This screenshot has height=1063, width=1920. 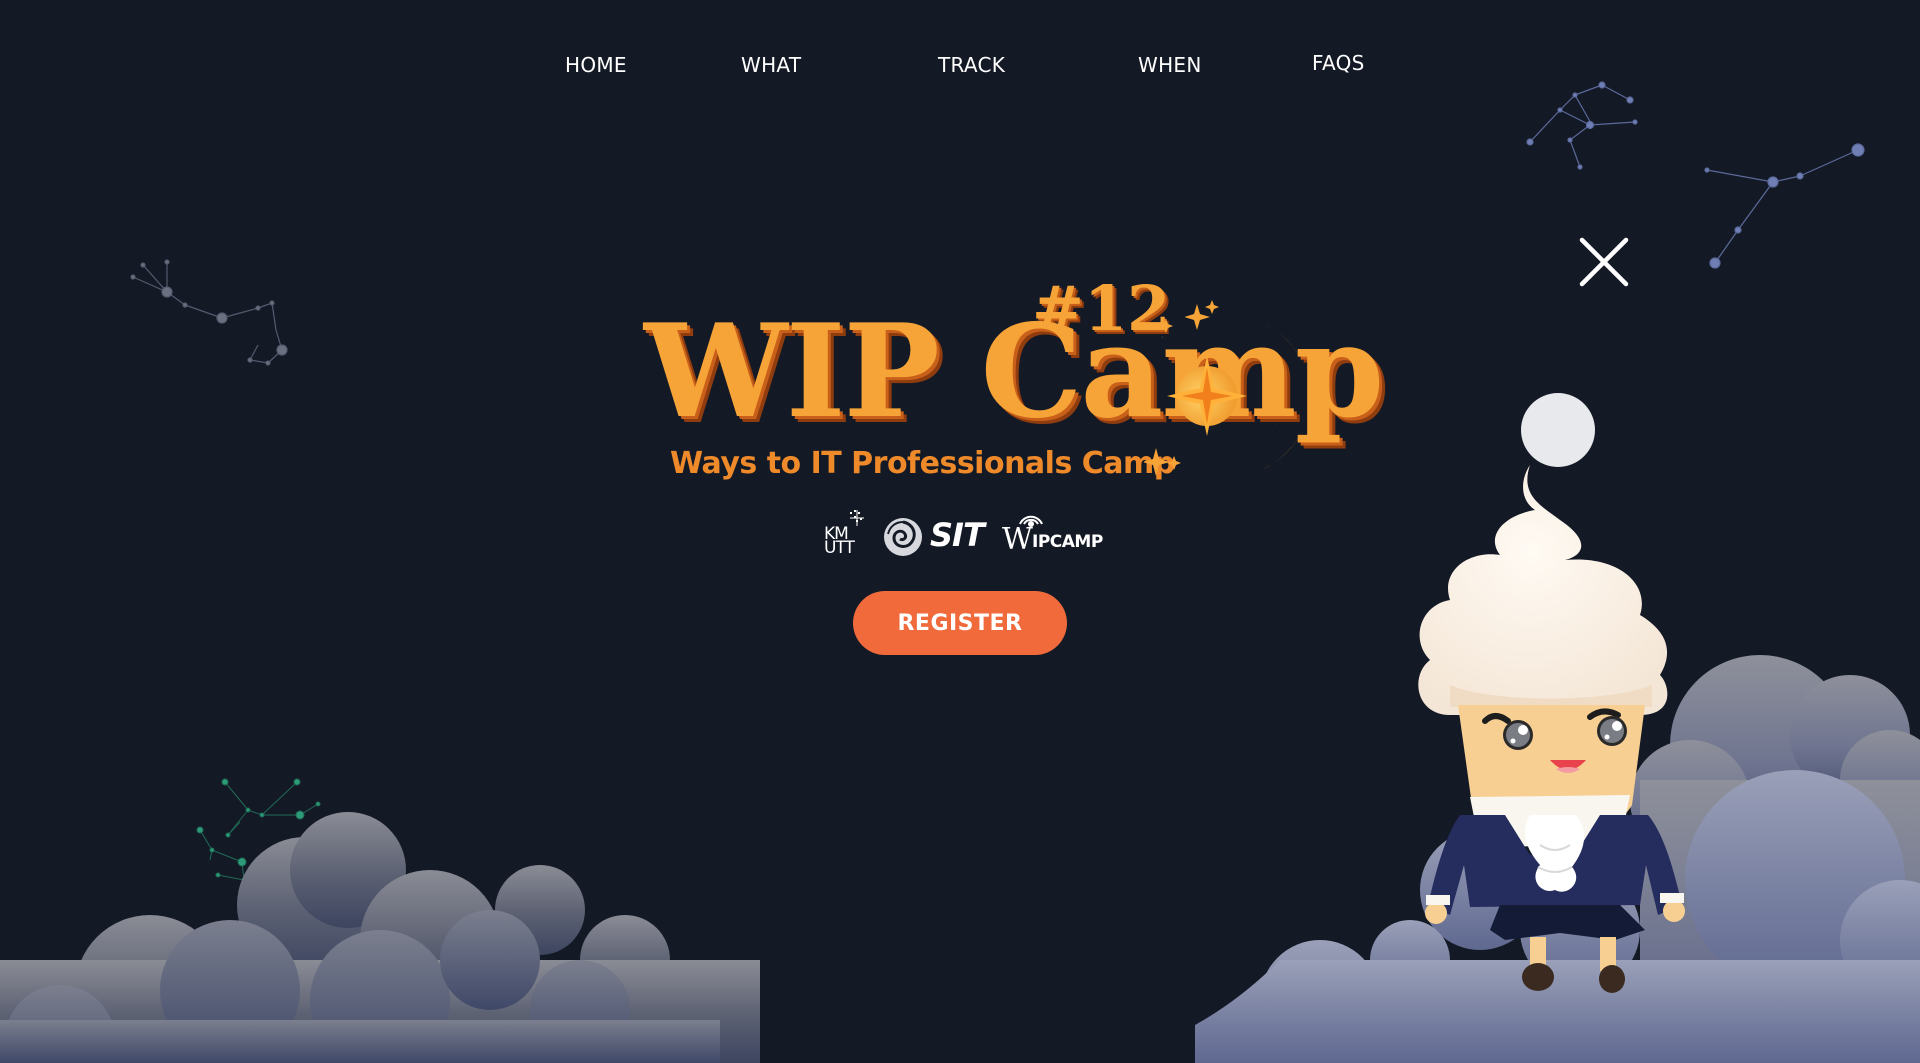 I want to click on nav-home: HOME, so click(x=596, y=65).